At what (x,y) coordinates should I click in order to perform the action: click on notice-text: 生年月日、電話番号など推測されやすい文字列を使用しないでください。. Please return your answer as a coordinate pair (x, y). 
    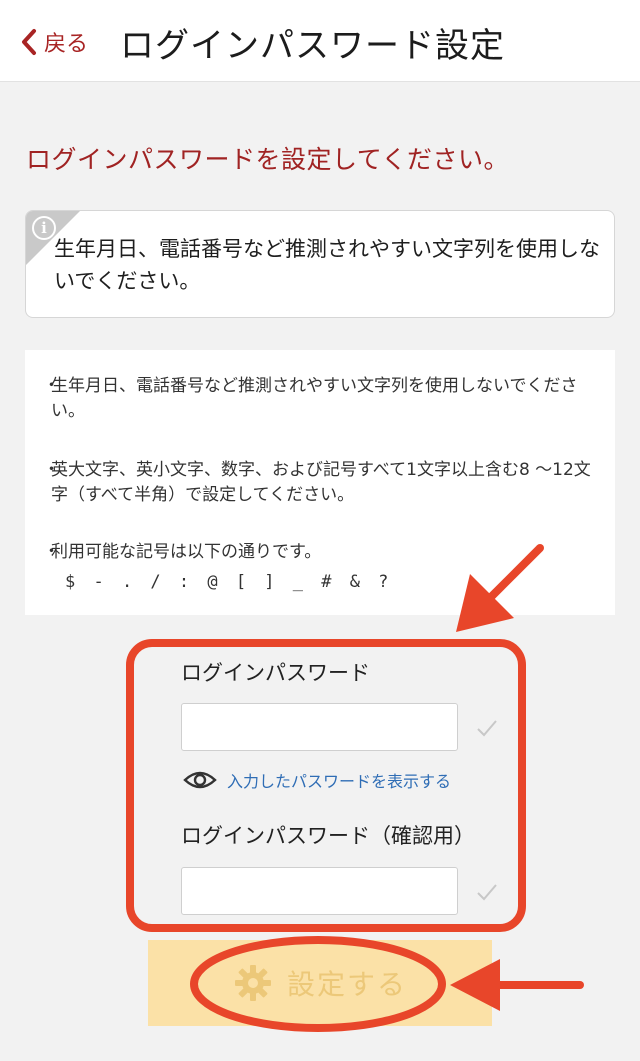
    Looking at the image, I should click on (327, 265).